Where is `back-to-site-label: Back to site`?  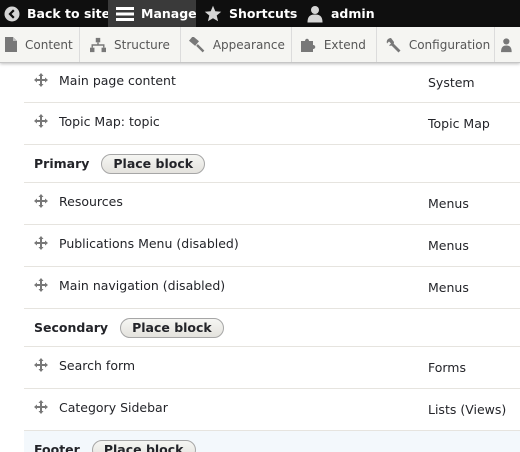
back-to-site-label: Back to site is located at coordinates (69, 13).